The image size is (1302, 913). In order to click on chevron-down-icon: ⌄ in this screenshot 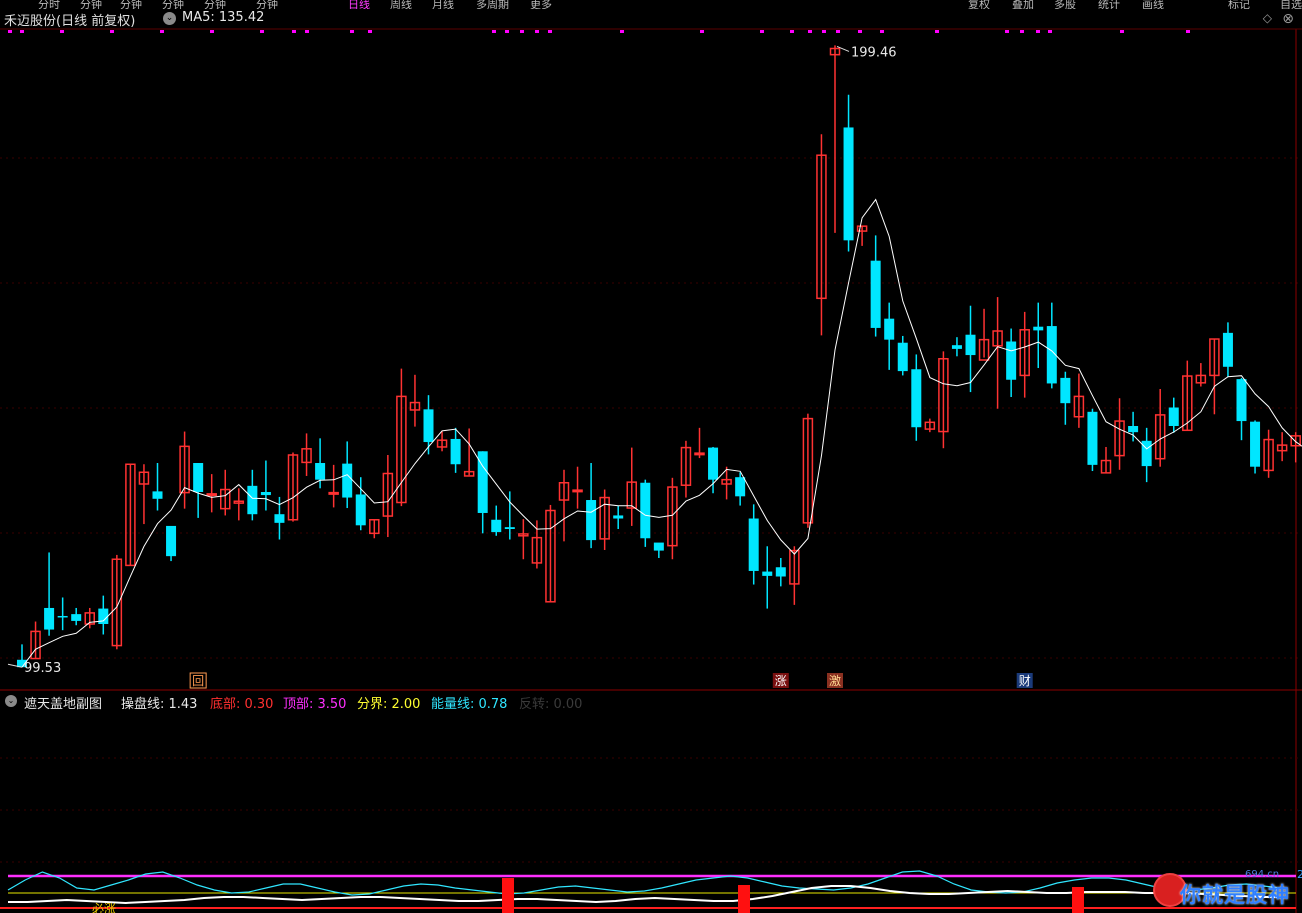, I will do `click(11, 701)`.